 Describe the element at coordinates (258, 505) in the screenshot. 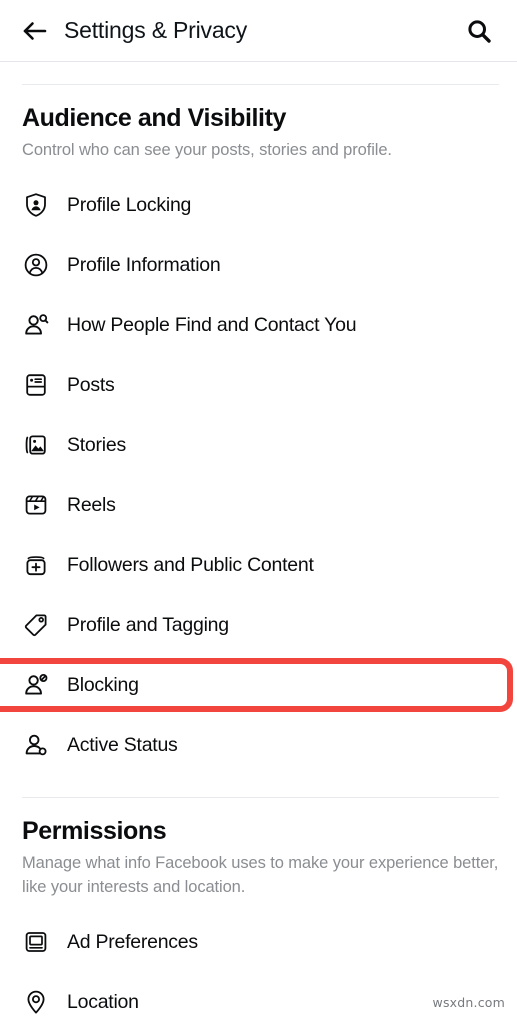

I see `list-item-reels: Reels` at that location.